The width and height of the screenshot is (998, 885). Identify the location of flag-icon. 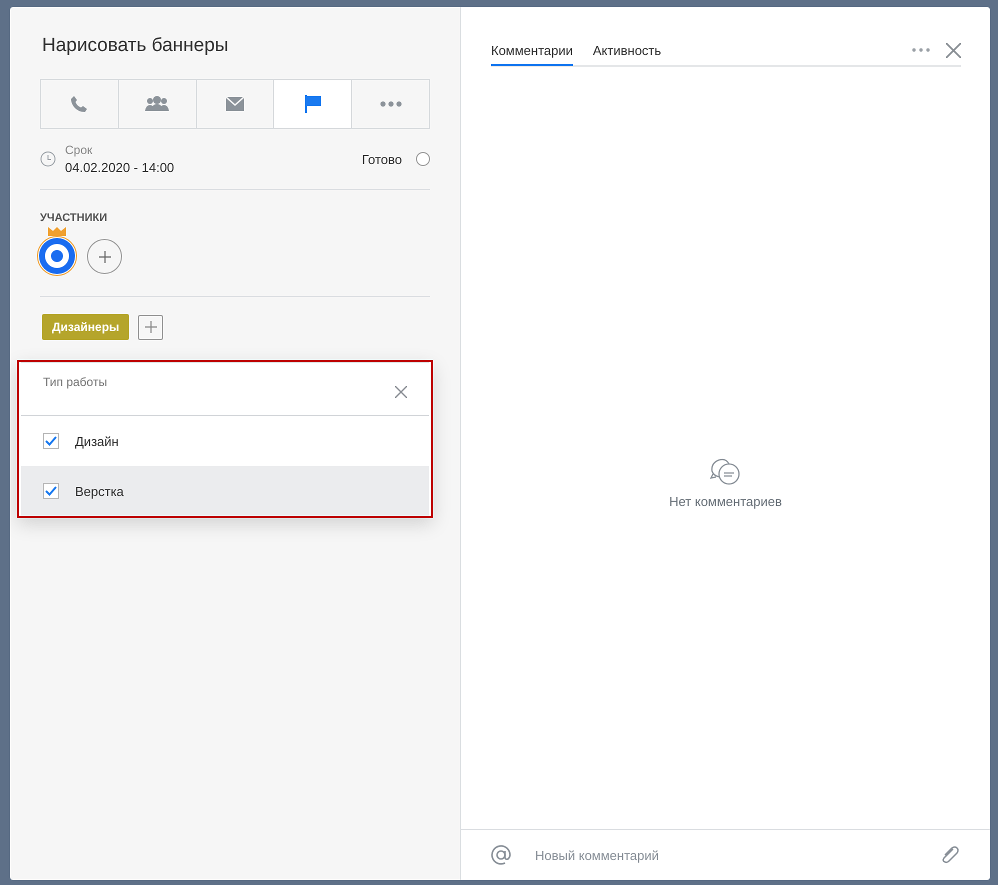
(312, 104).